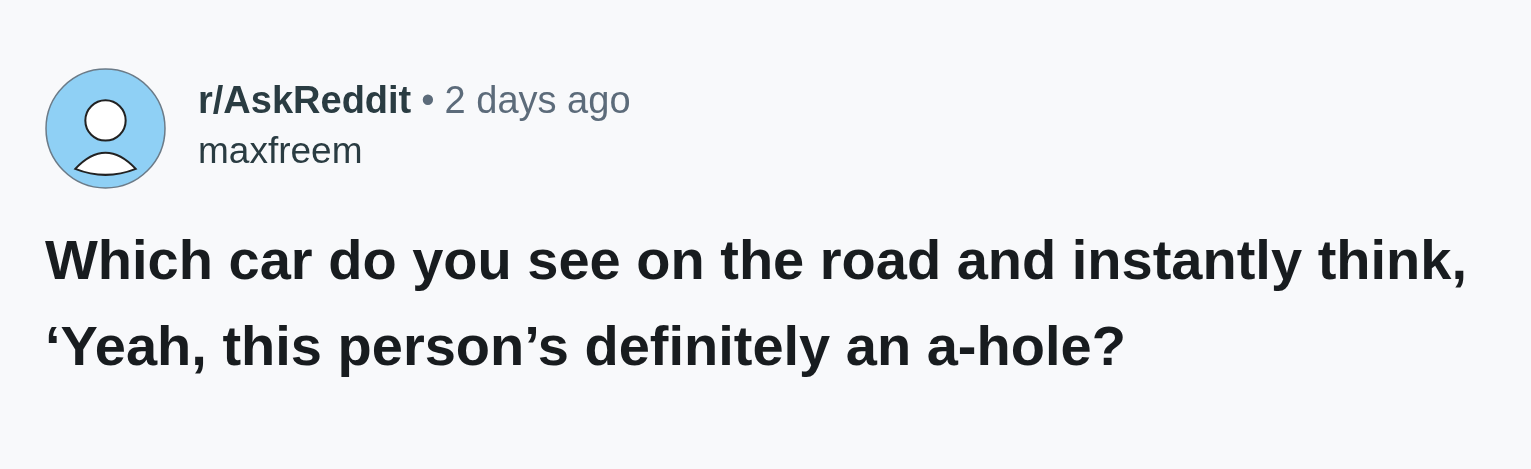  Describe the element at coordinates (414, 151) in the screenshot. I see `author-name: maxfreem` at that location.